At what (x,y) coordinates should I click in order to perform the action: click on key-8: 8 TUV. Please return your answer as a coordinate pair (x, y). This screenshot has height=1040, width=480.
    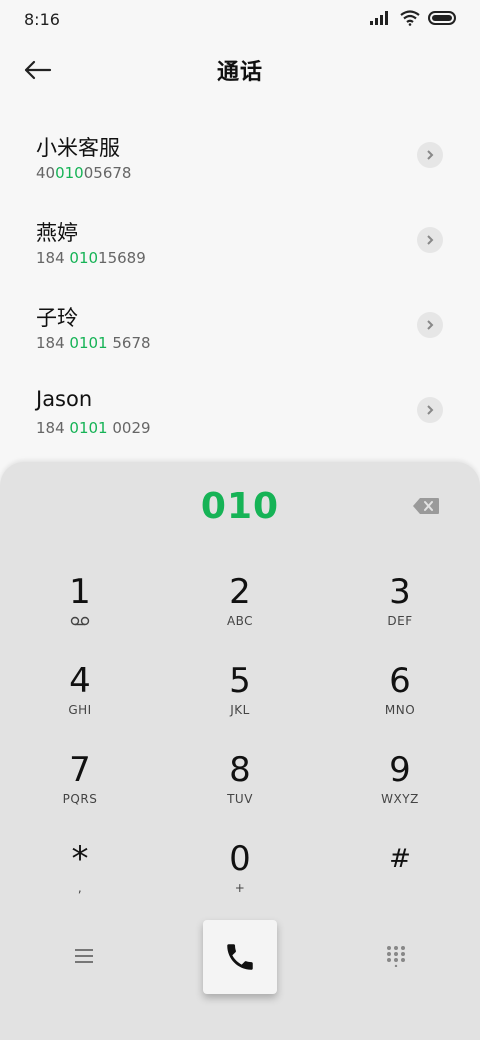
    Looking at the image, I should click on (240, 790).